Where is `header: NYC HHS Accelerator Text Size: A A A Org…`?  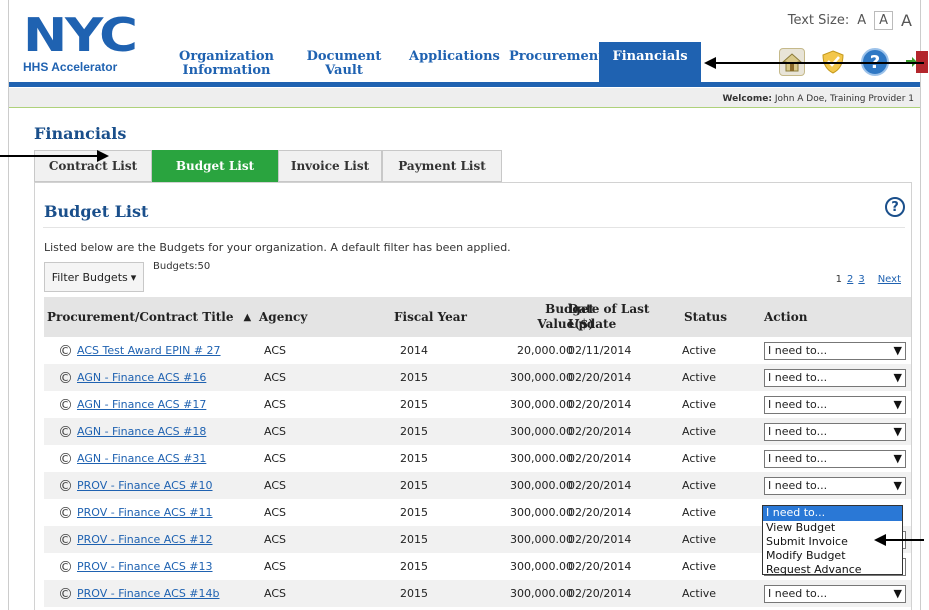 header: NYC HHS Accelerator Text Size: A A A Org… is located at coordinates (468, 43).